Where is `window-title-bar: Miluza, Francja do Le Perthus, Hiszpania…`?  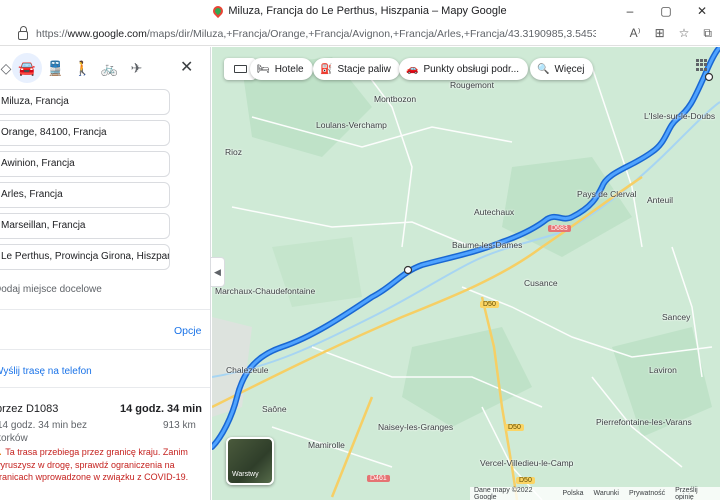
window-title-bar: Miluza, Francja do Le Perthus, Hiszpania… is located at coordinates (360, 11).